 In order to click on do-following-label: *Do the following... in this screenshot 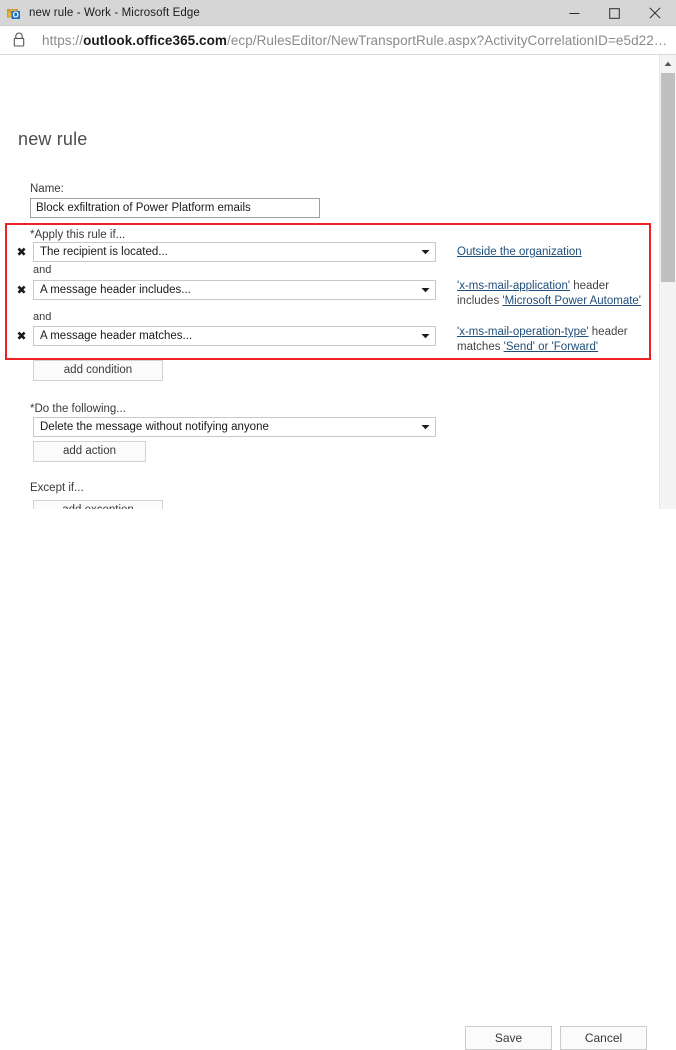, I will do `click(78, 409)`.